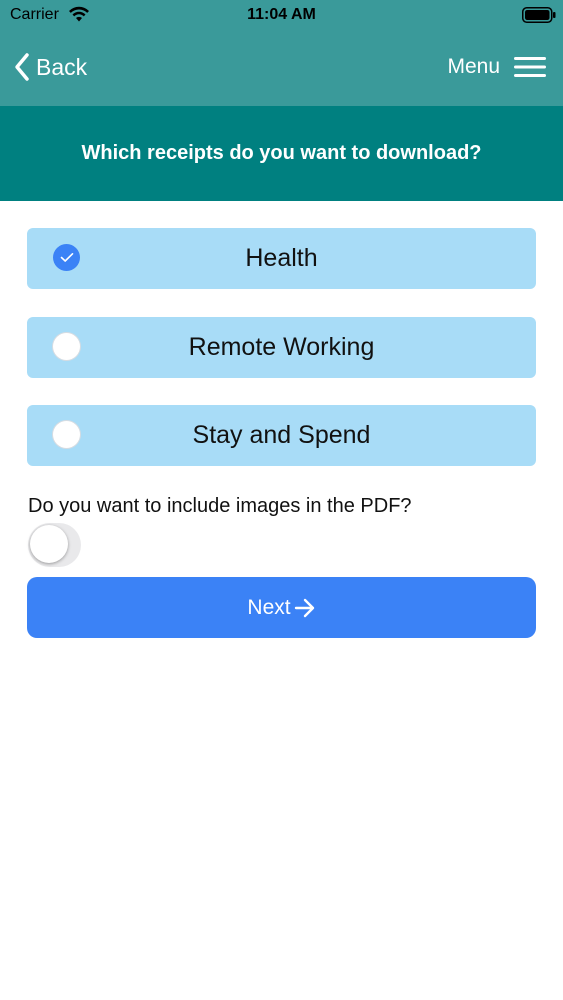  Describe the element at coordinates (66, 346) in the screenshot. I see `radio-remote-working` at that location.